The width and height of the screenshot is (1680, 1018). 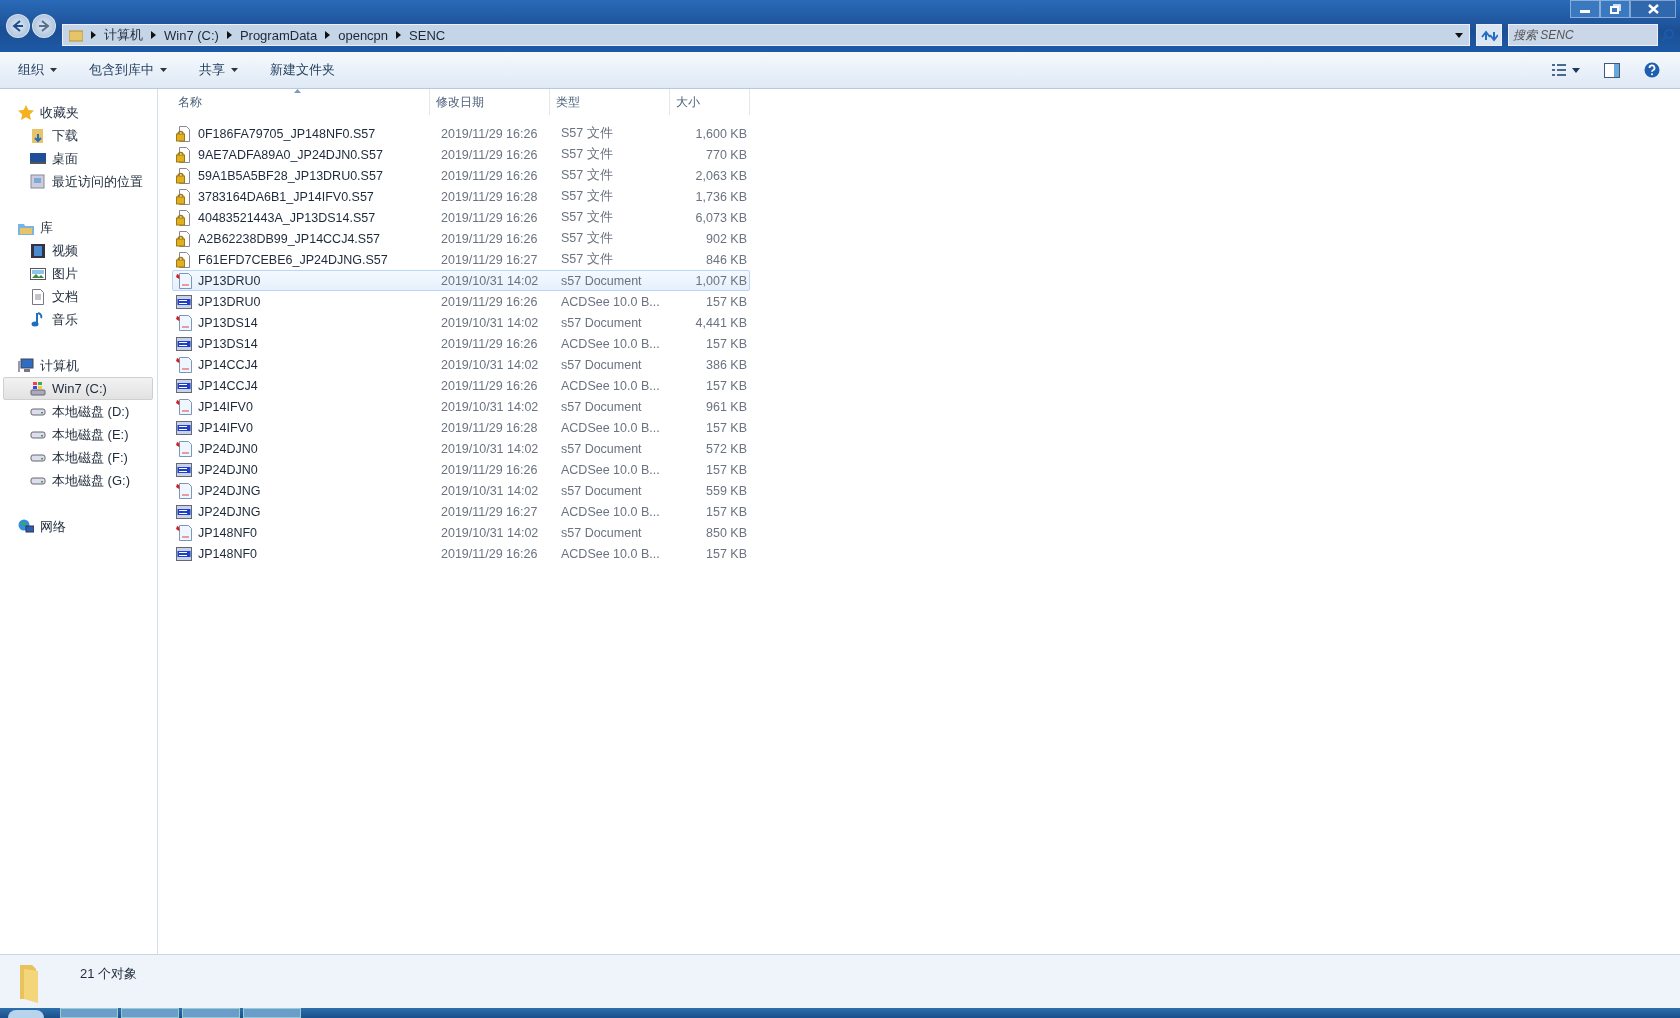 What do you see at coordinates (301, 102) in the screenshot?
I see `column-header: 名称` at bounding box center [301, 102].